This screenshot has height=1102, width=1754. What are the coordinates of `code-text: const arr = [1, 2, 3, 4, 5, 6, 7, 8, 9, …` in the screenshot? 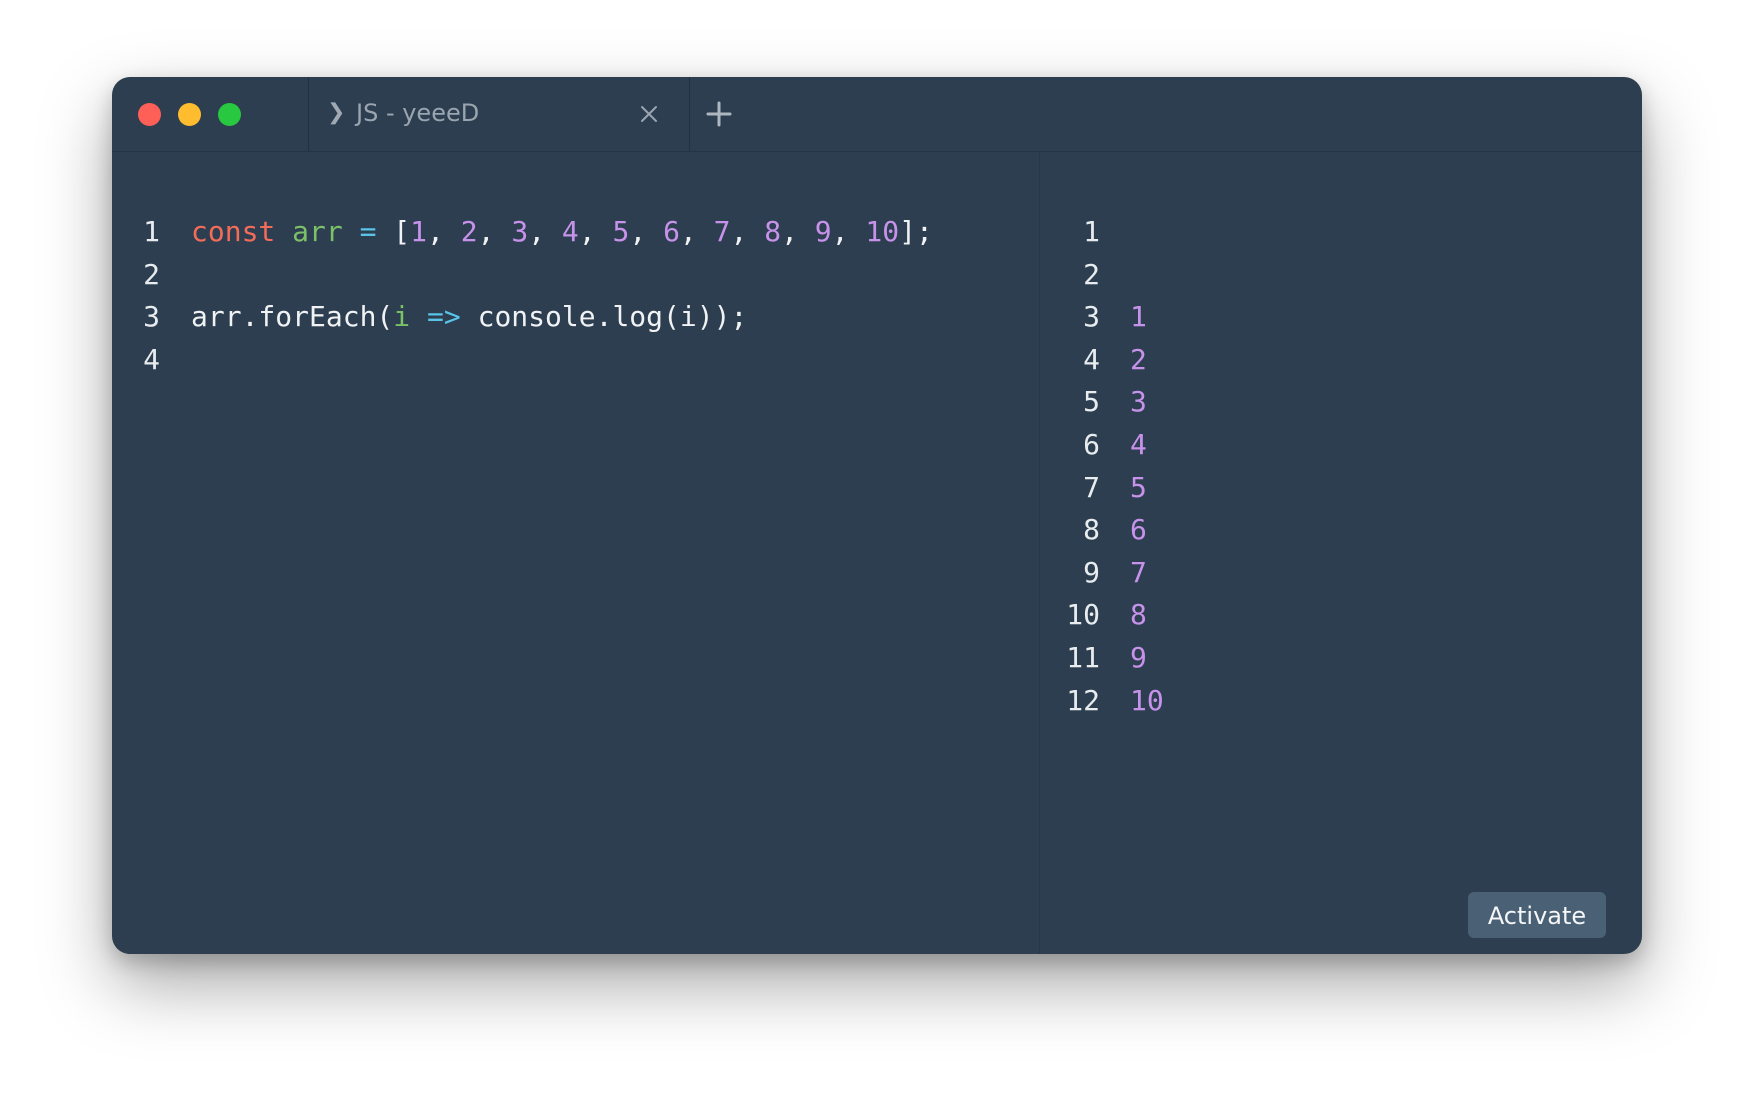 It's located at (562, 232).